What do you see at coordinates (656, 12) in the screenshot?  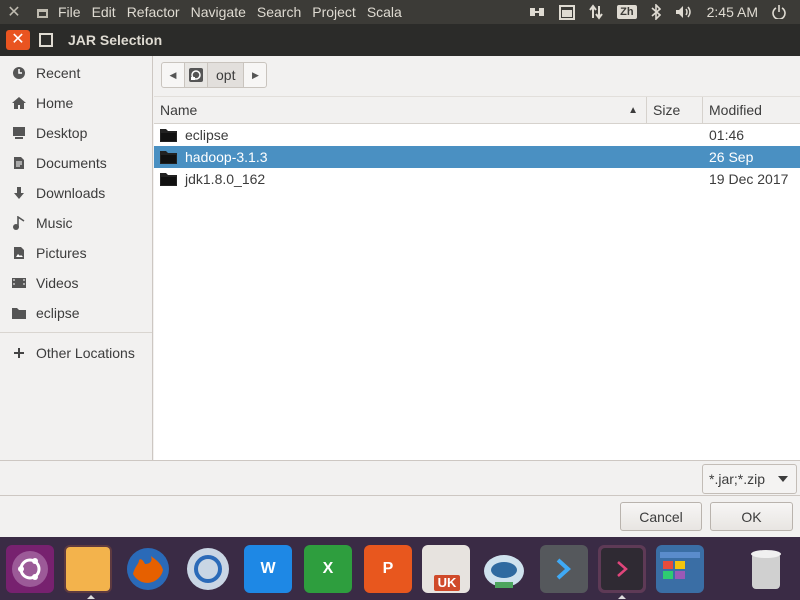 I see `bluetooth-icon` at bounding box center [656, 12].